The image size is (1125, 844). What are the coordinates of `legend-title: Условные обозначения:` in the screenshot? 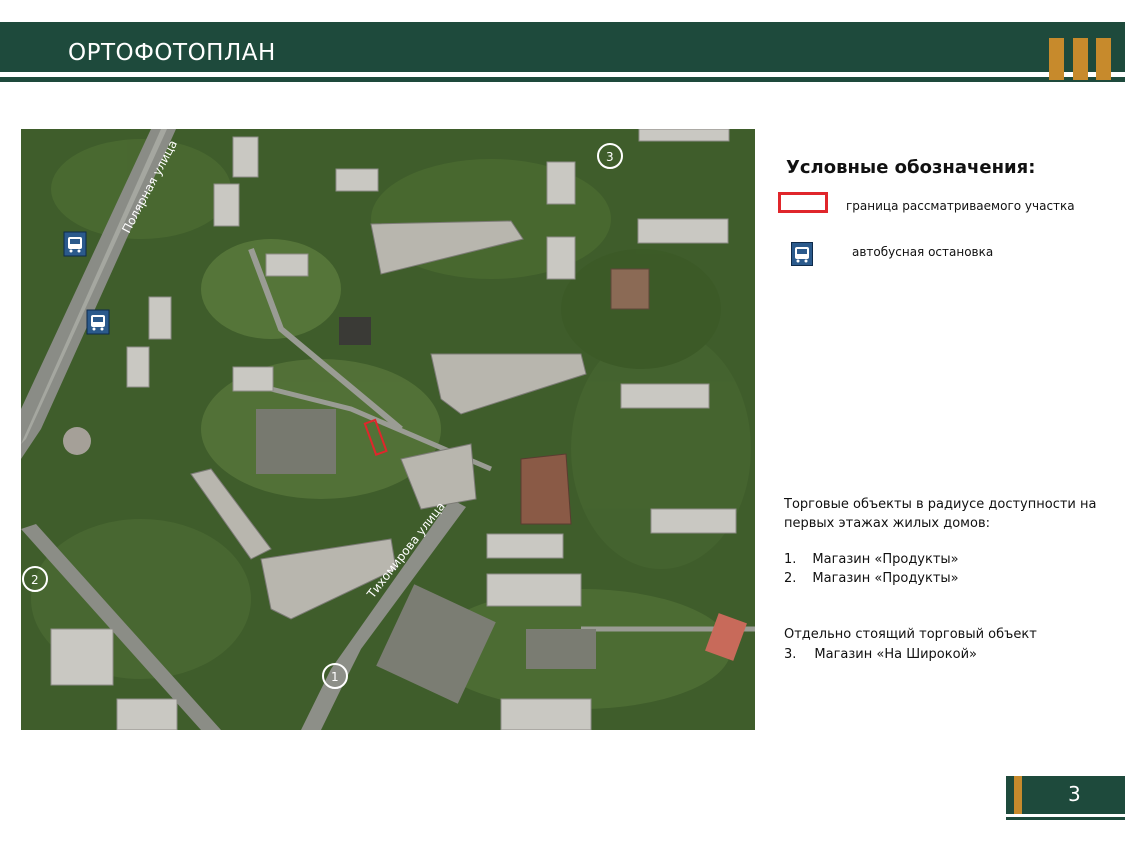 It's located at (911, 167).